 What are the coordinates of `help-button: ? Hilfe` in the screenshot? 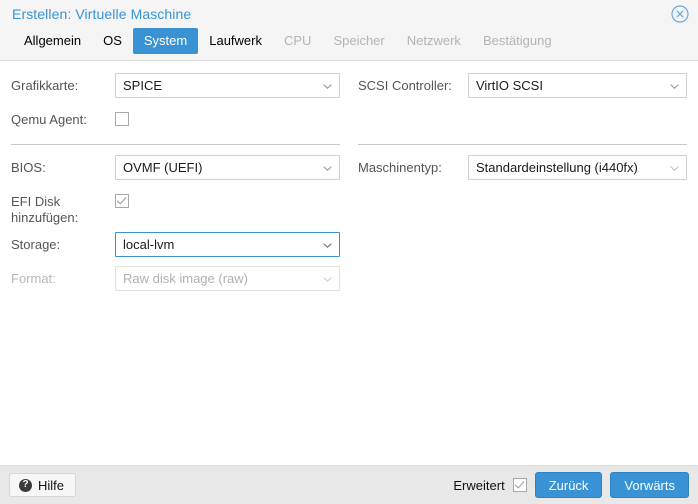 It's located at (43, 485).